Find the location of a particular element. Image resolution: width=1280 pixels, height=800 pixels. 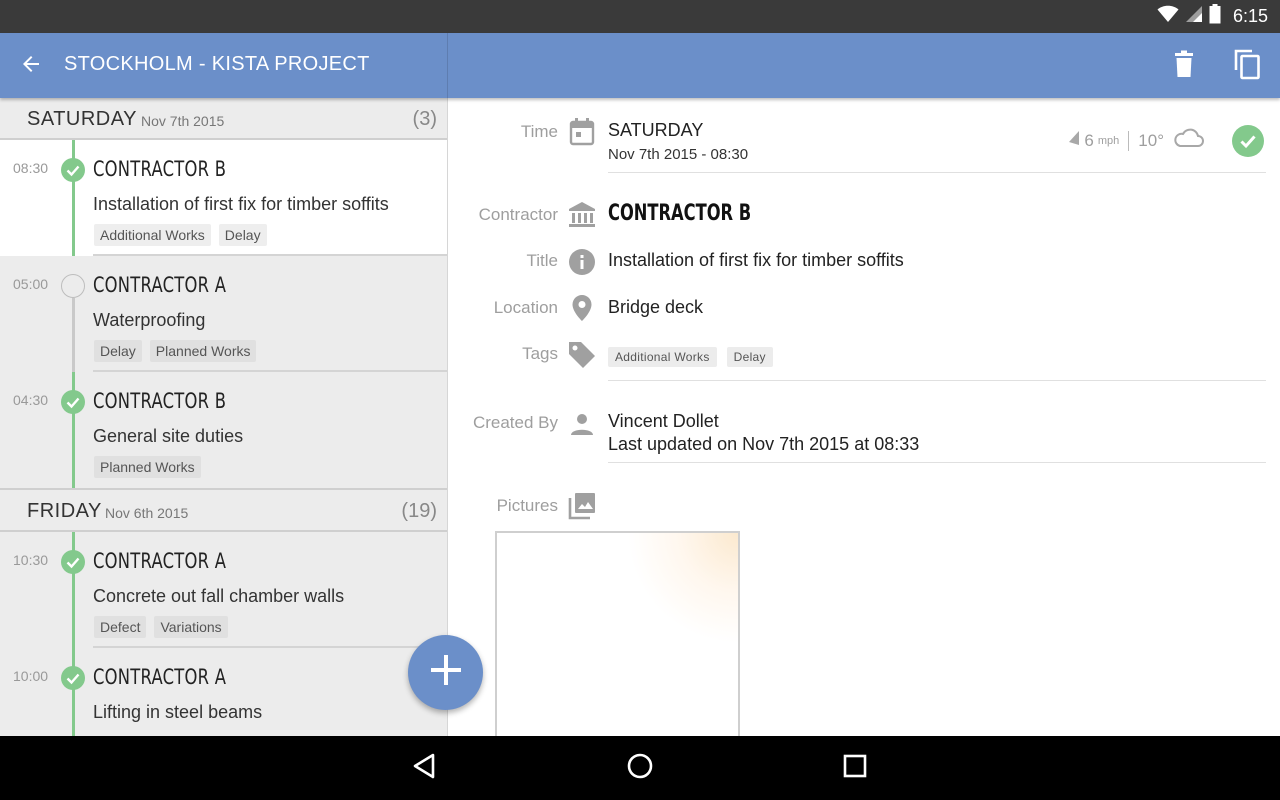

detail-day: SATURDAY is located at coordinates (656, 130).